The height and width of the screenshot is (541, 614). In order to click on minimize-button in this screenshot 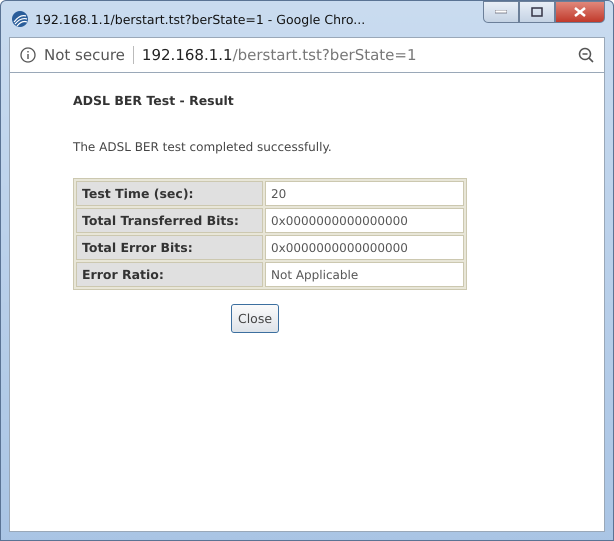, I will do `click(501, 12)`.